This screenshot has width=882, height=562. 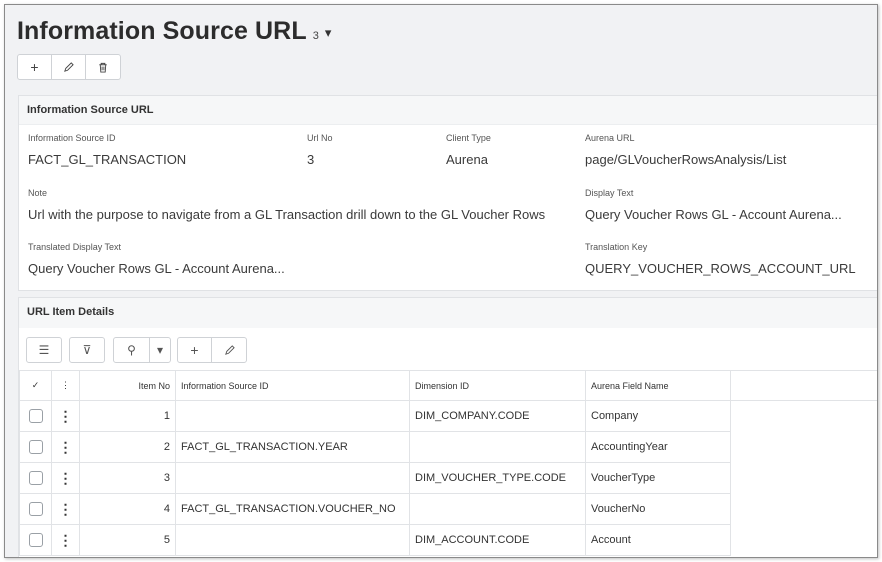 What do you see at coordinates (497, 478) in the screenshot?
I see `cell-dimension-id: DIM_VOUCHER_TYPE.CODE` at bounding box center [497, 478].